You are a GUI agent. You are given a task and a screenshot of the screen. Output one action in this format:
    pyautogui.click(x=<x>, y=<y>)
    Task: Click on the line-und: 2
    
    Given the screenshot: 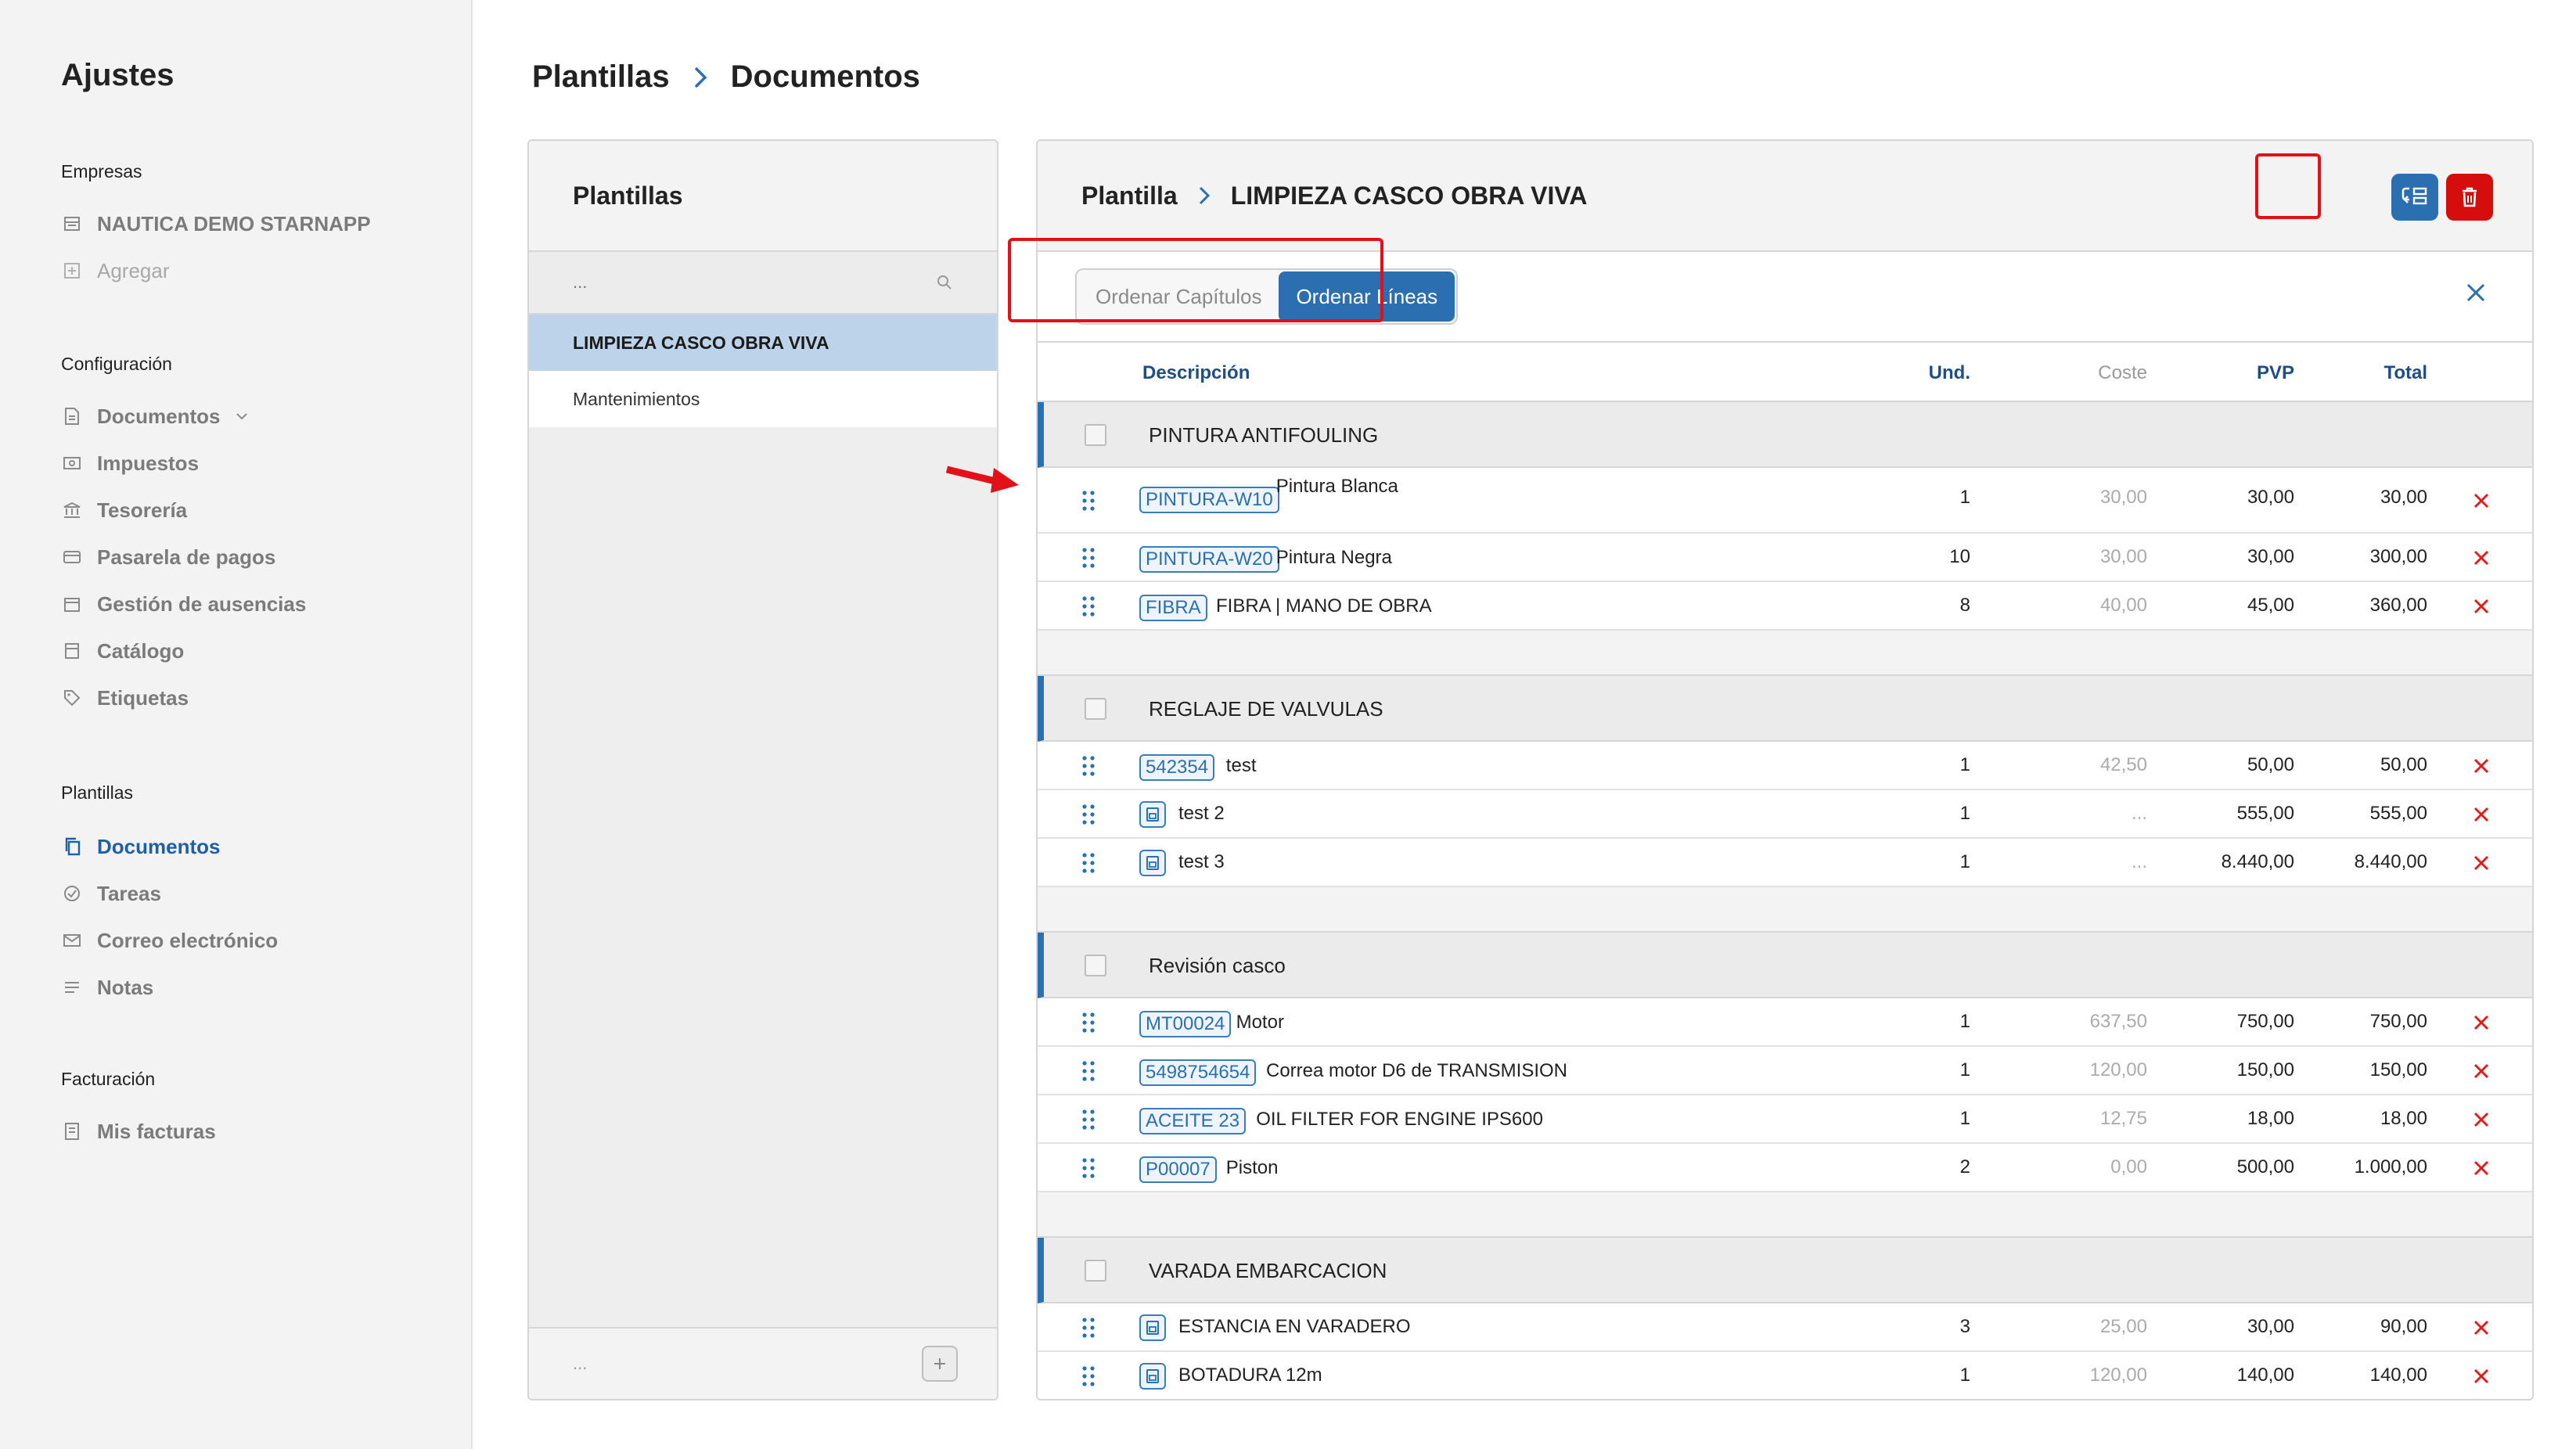 What is the action you would take?
    pyautogui.click(x=1965, y=1167)
    